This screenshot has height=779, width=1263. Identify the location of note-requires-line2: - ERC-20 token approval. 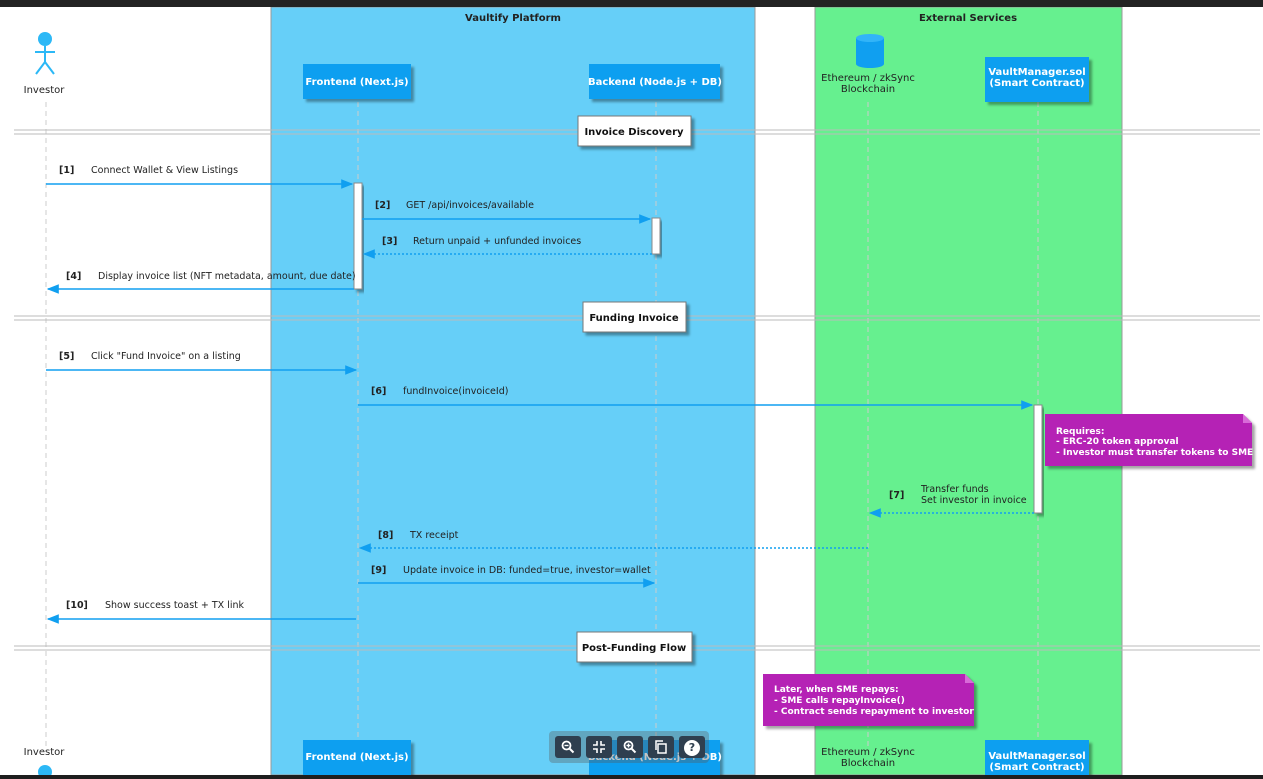
(1117, 442).